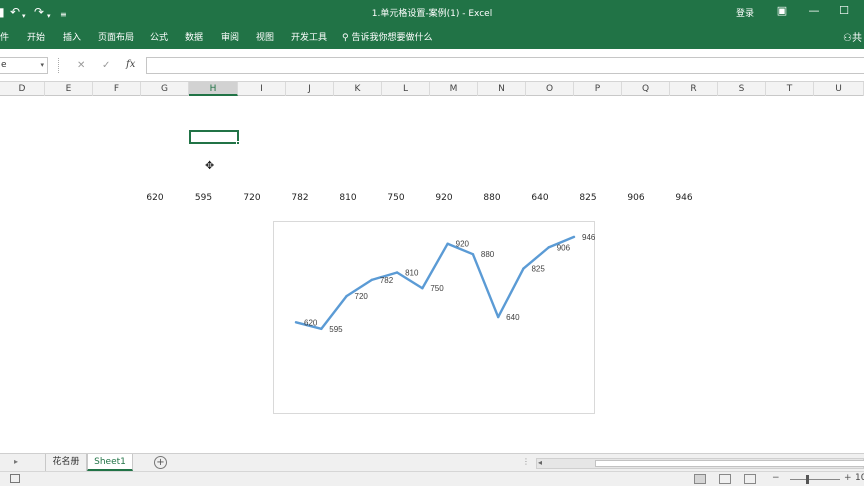 The height and width of the screenshot is (486, 864). What do you see at coordinates (538, 269) in the screenshot?
I see `data-label: 825` at bounding box center [538, 269].